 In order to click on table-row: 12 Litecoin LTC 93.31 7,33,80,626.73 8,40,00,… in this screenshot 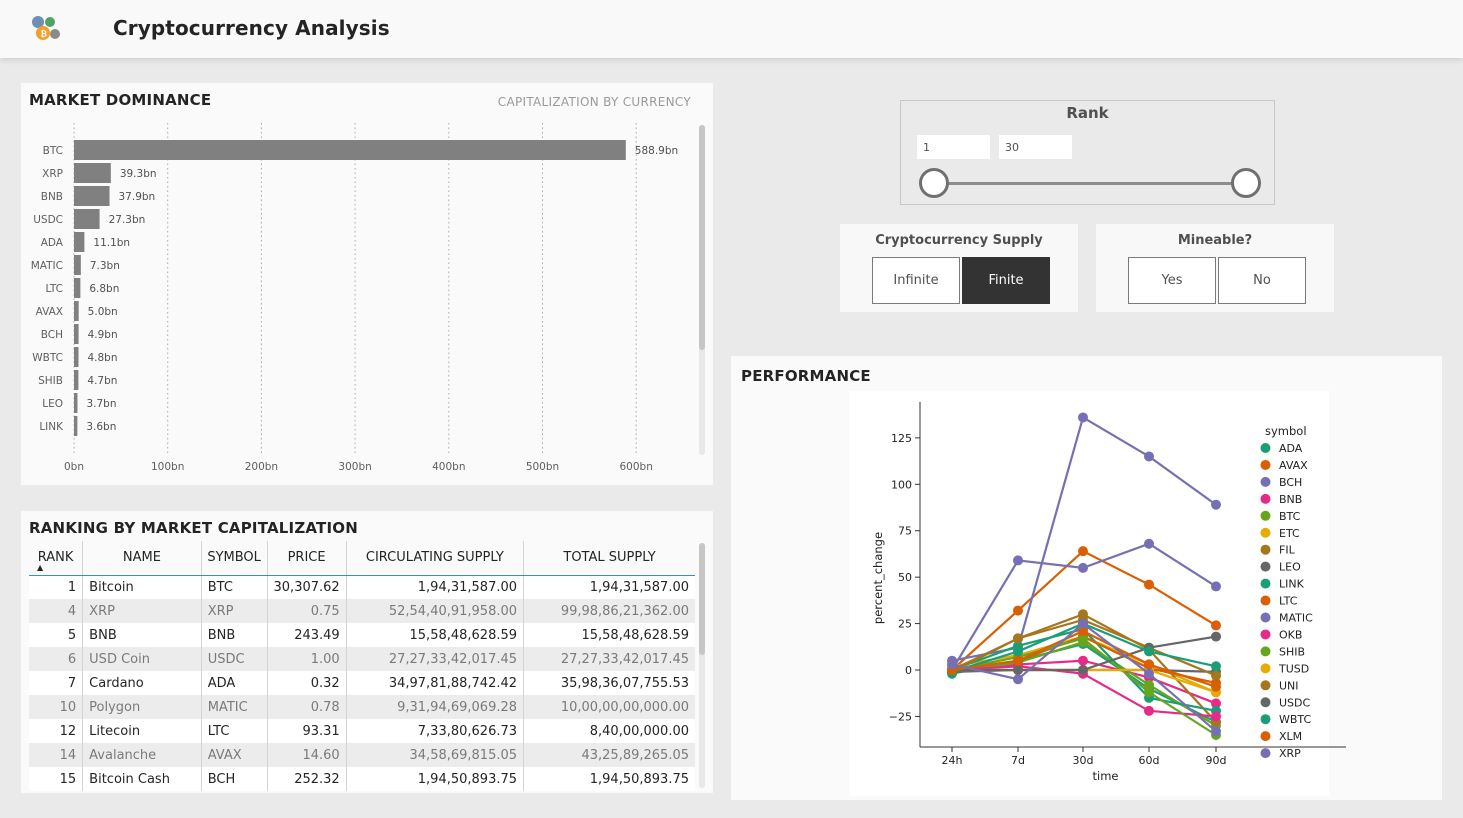, I will do `click(362, 731)`.